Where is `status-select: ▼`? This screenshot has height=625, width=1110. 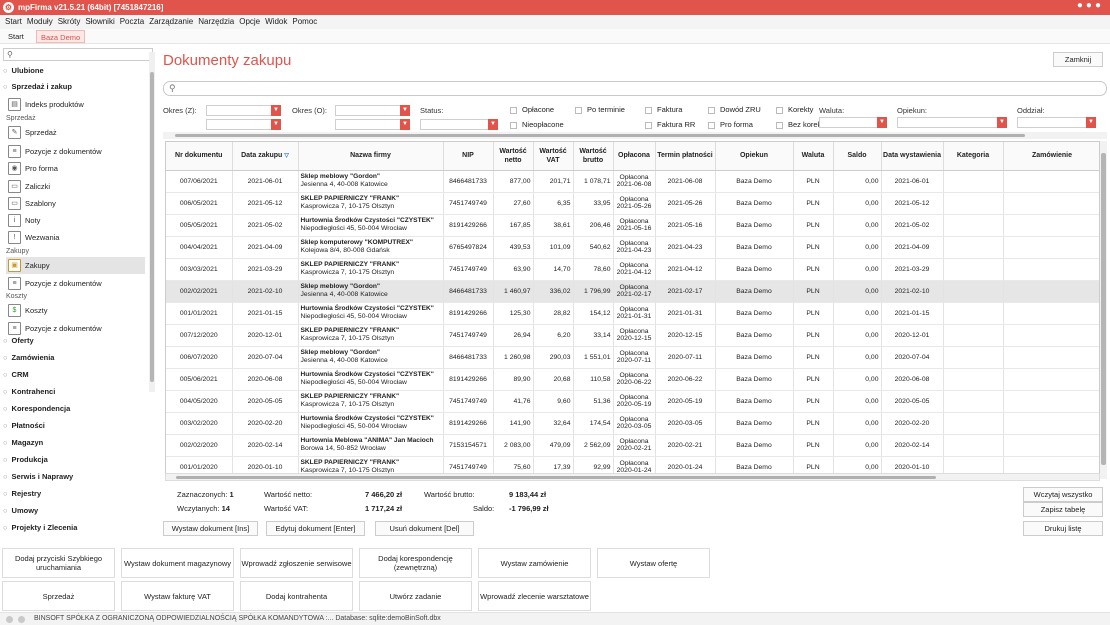 status-select: ▼ is located at coordinates (459, 124).